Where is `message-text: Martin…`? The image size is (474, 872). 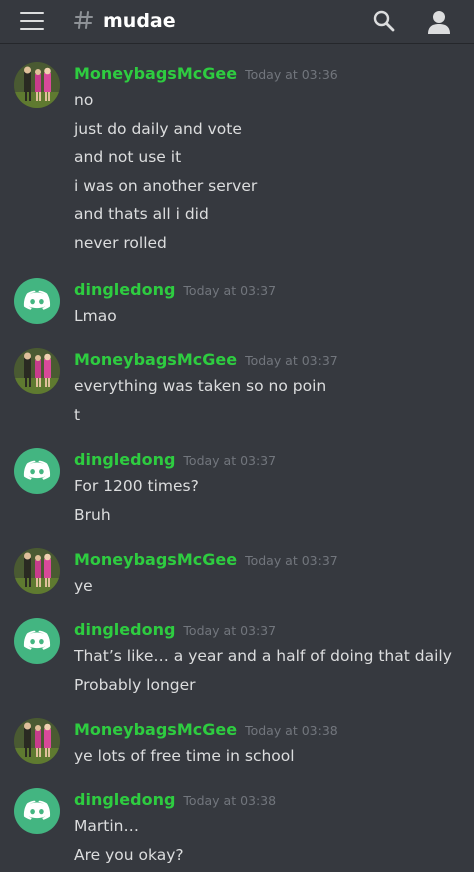
message-text: Martin… is located at coordinates (106, 826).